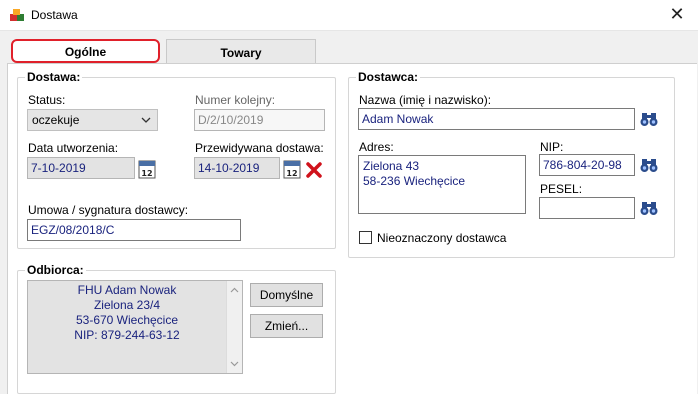  I want to click on created-date-label: Data utworzenia:, so click(73, 148).